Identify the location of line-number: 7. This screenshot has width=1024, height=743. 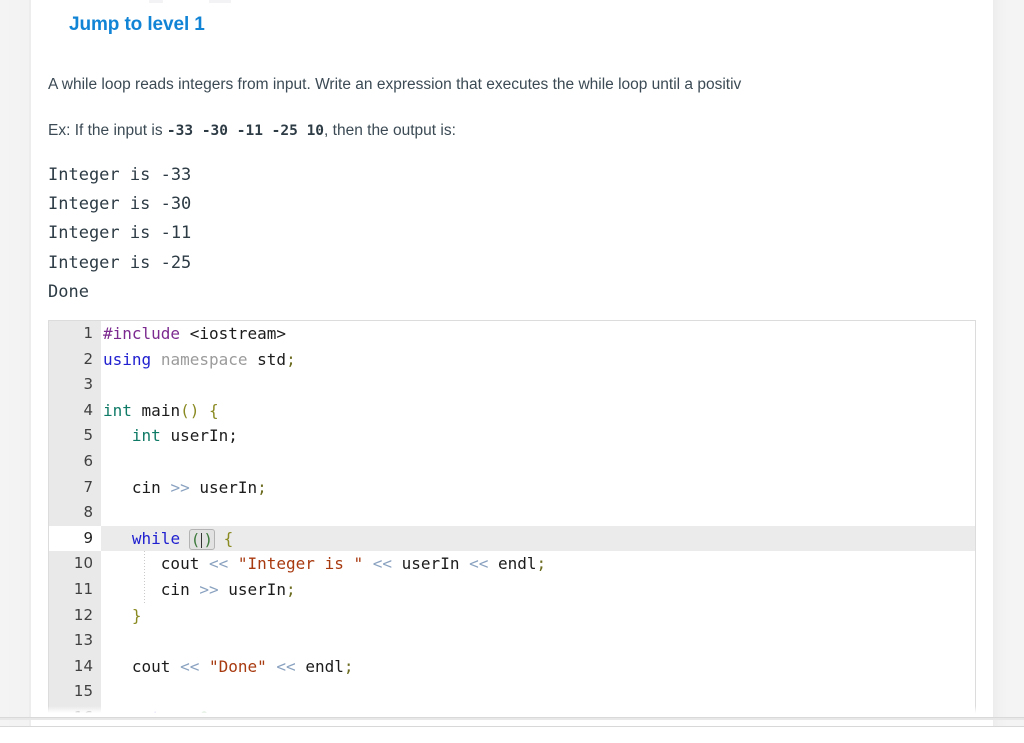
(75, 487).